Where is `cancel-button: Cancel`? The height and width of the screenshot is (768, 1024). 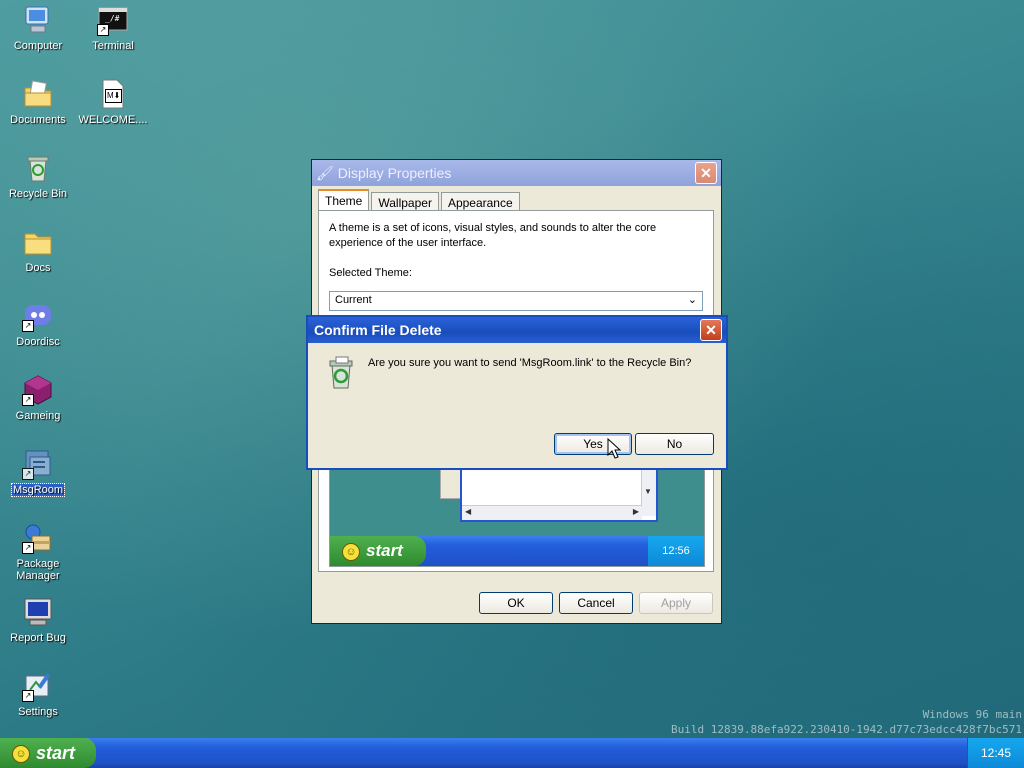
cancel-button: Cancel is located at coordinates (596, 603).